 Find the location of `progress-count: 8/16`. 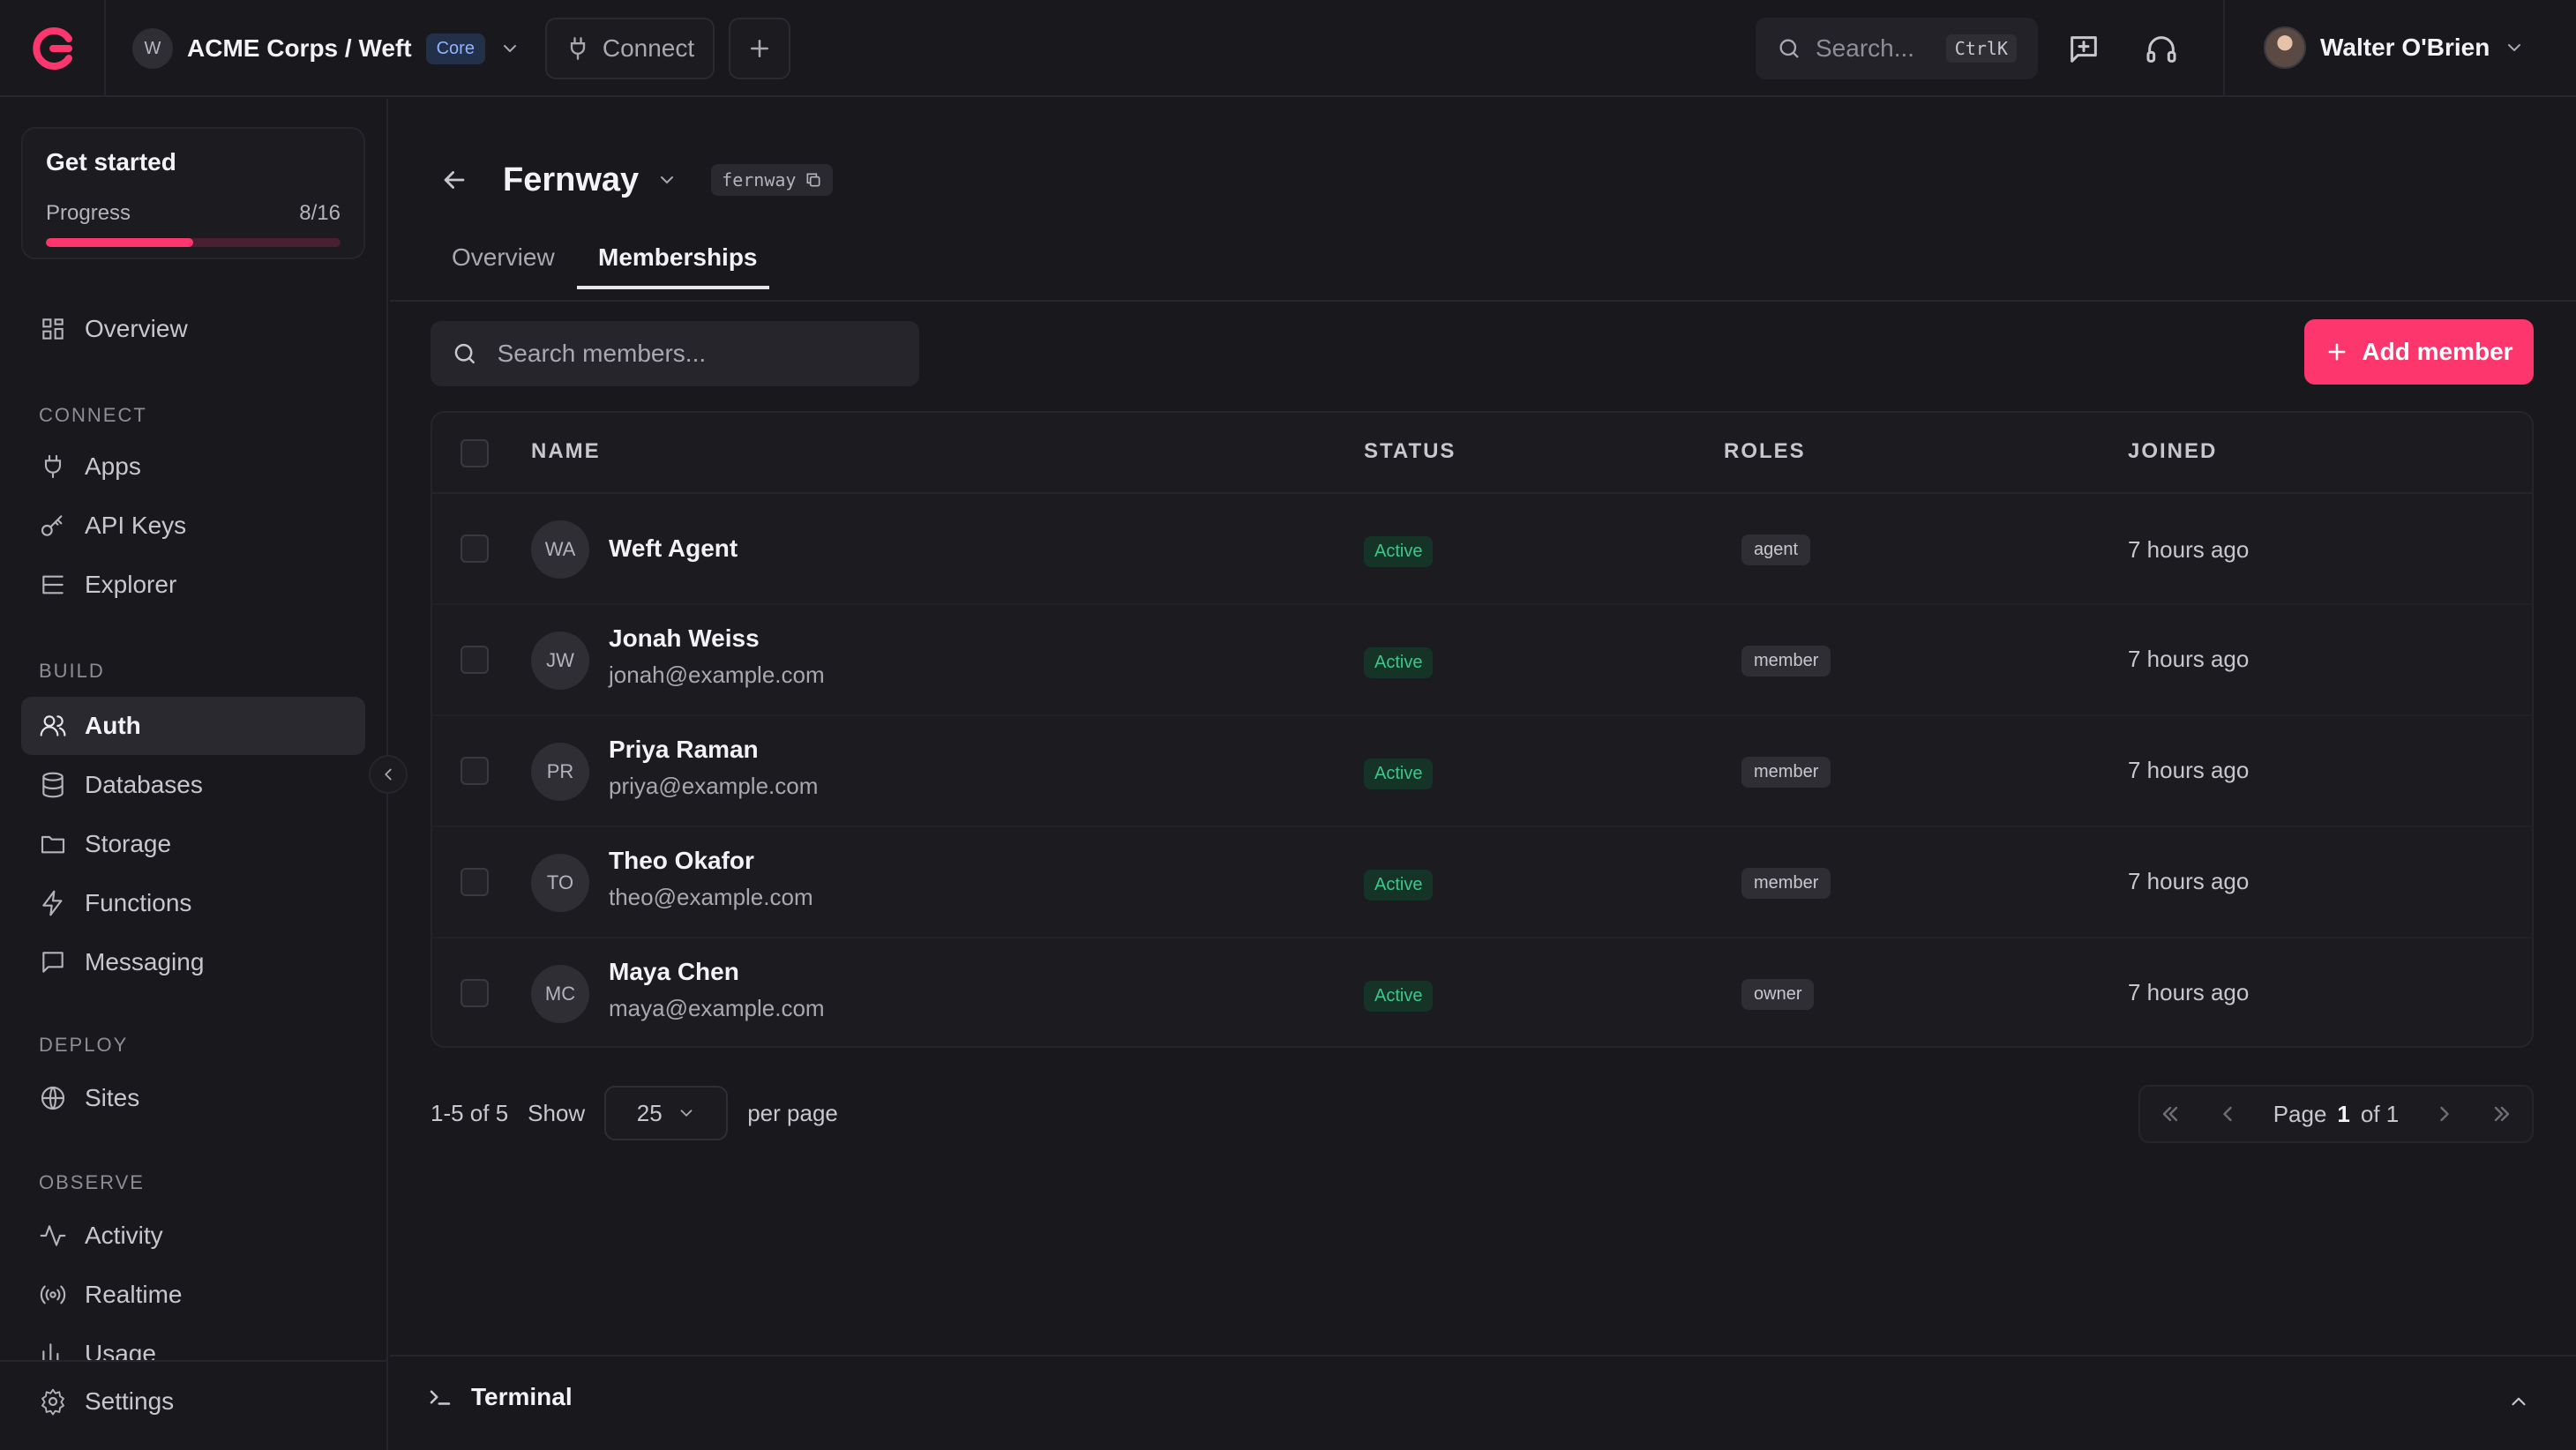

progress-count: 8/16 is located at coordinates (320, 213).